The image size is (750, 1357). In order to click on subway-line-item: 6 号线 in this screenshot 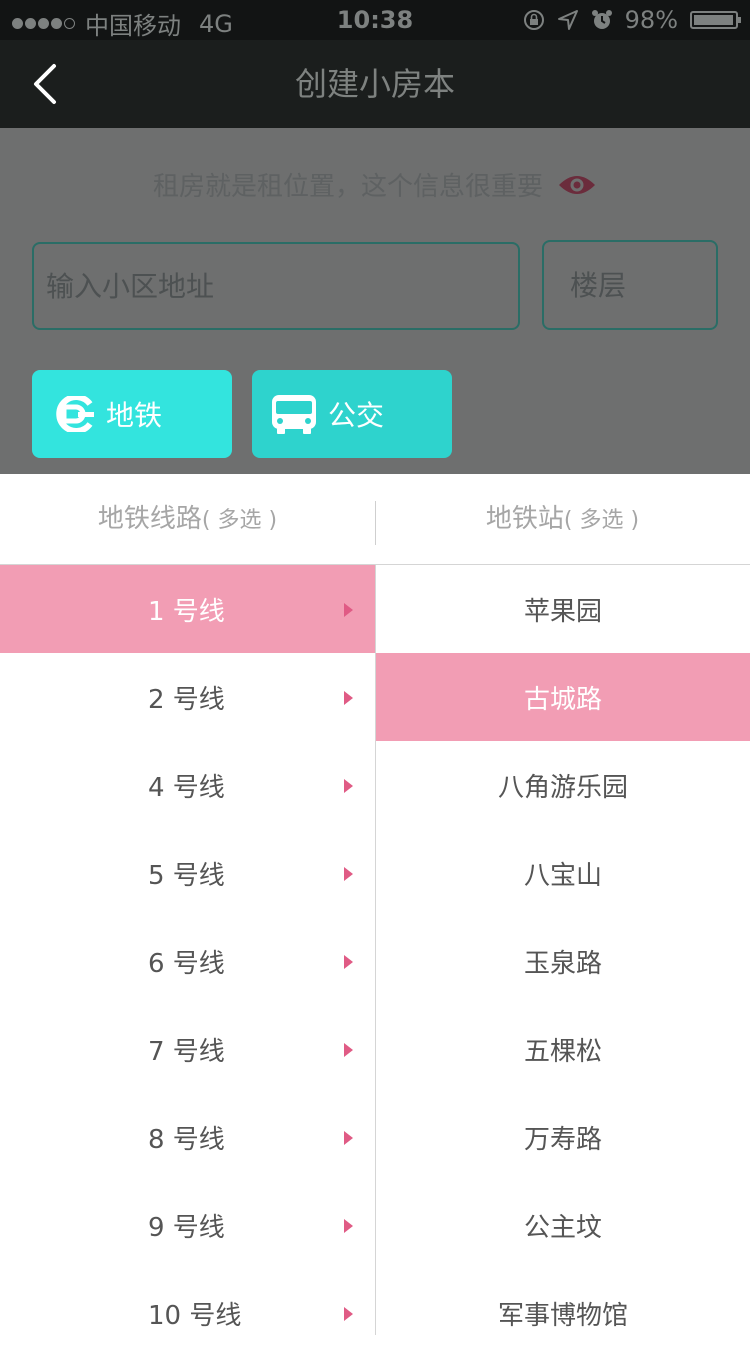, I will do `click(187, 961)`.